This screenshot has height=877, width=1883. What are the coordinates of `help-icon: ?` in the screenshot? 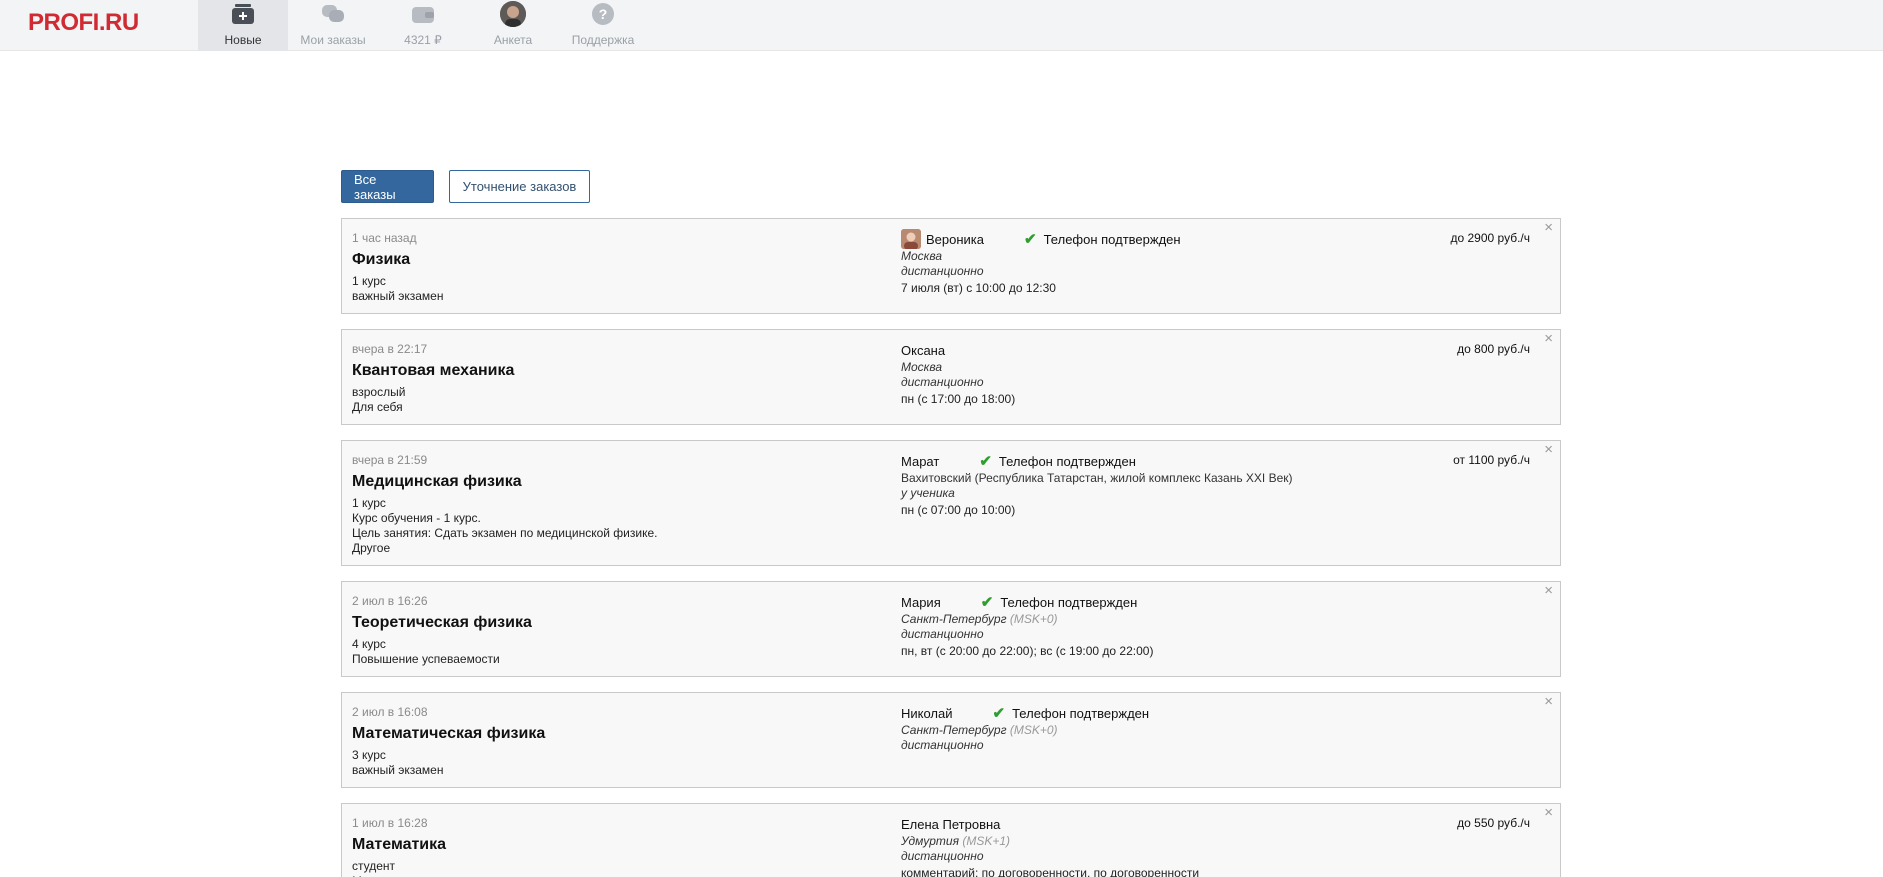 It's located at (603, 14).